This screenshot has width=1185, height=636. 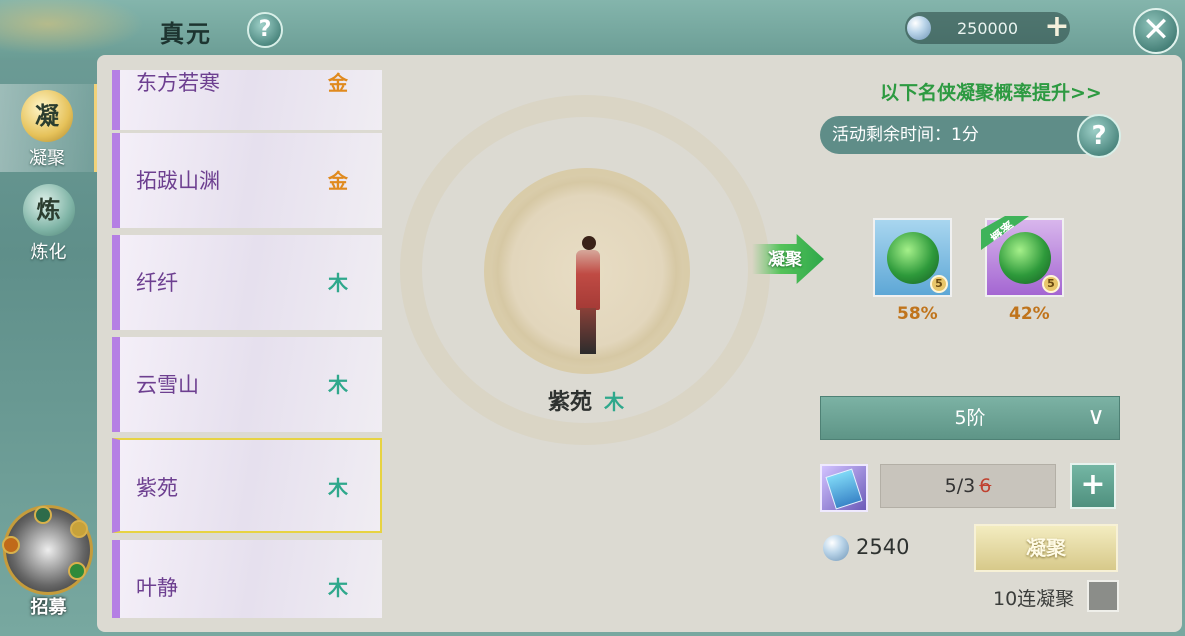 What do you see at coordinates (167, 385) in the screenshot?
I see `hero-name: 云雪山` at bounding box center [167, 385].